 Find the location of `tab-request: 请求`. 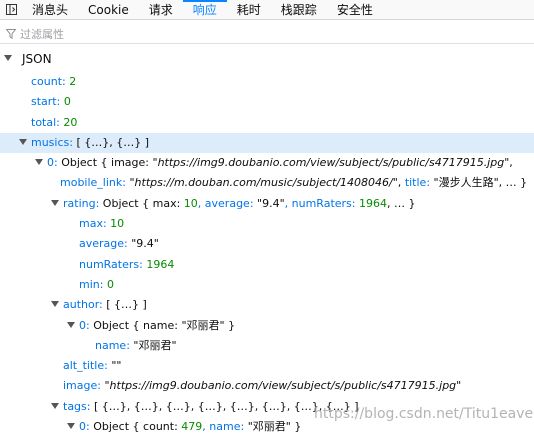

tab-request: 请求 is located at coordinates (161, 9).